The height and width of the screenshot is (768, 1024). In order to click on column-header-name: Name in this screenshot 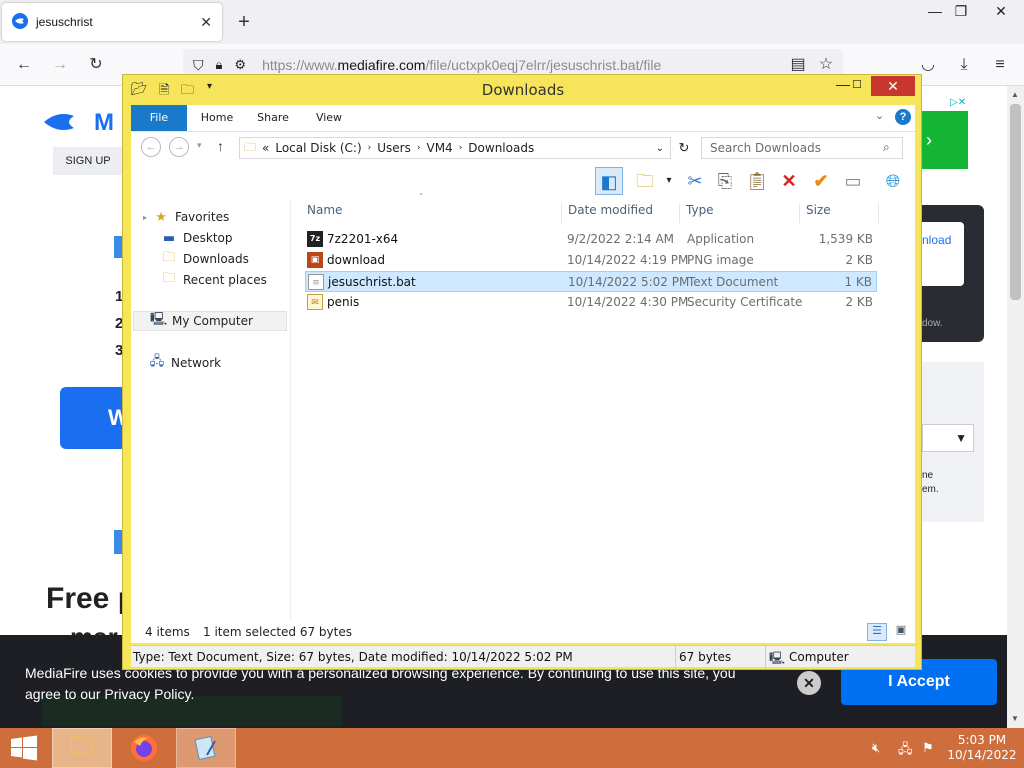, I will do `click(324, 213)`.